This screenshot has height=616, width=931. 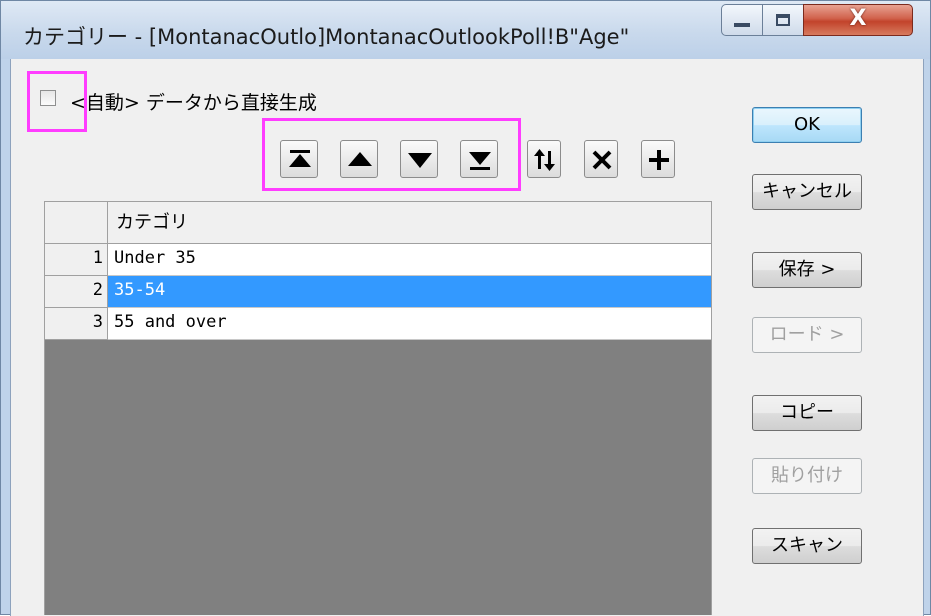 What do you see at coordinates (193, 103) in the screenshot?
I see `auto-generate-label: <自動> データから直接生成` at bounding box center [193, 103].